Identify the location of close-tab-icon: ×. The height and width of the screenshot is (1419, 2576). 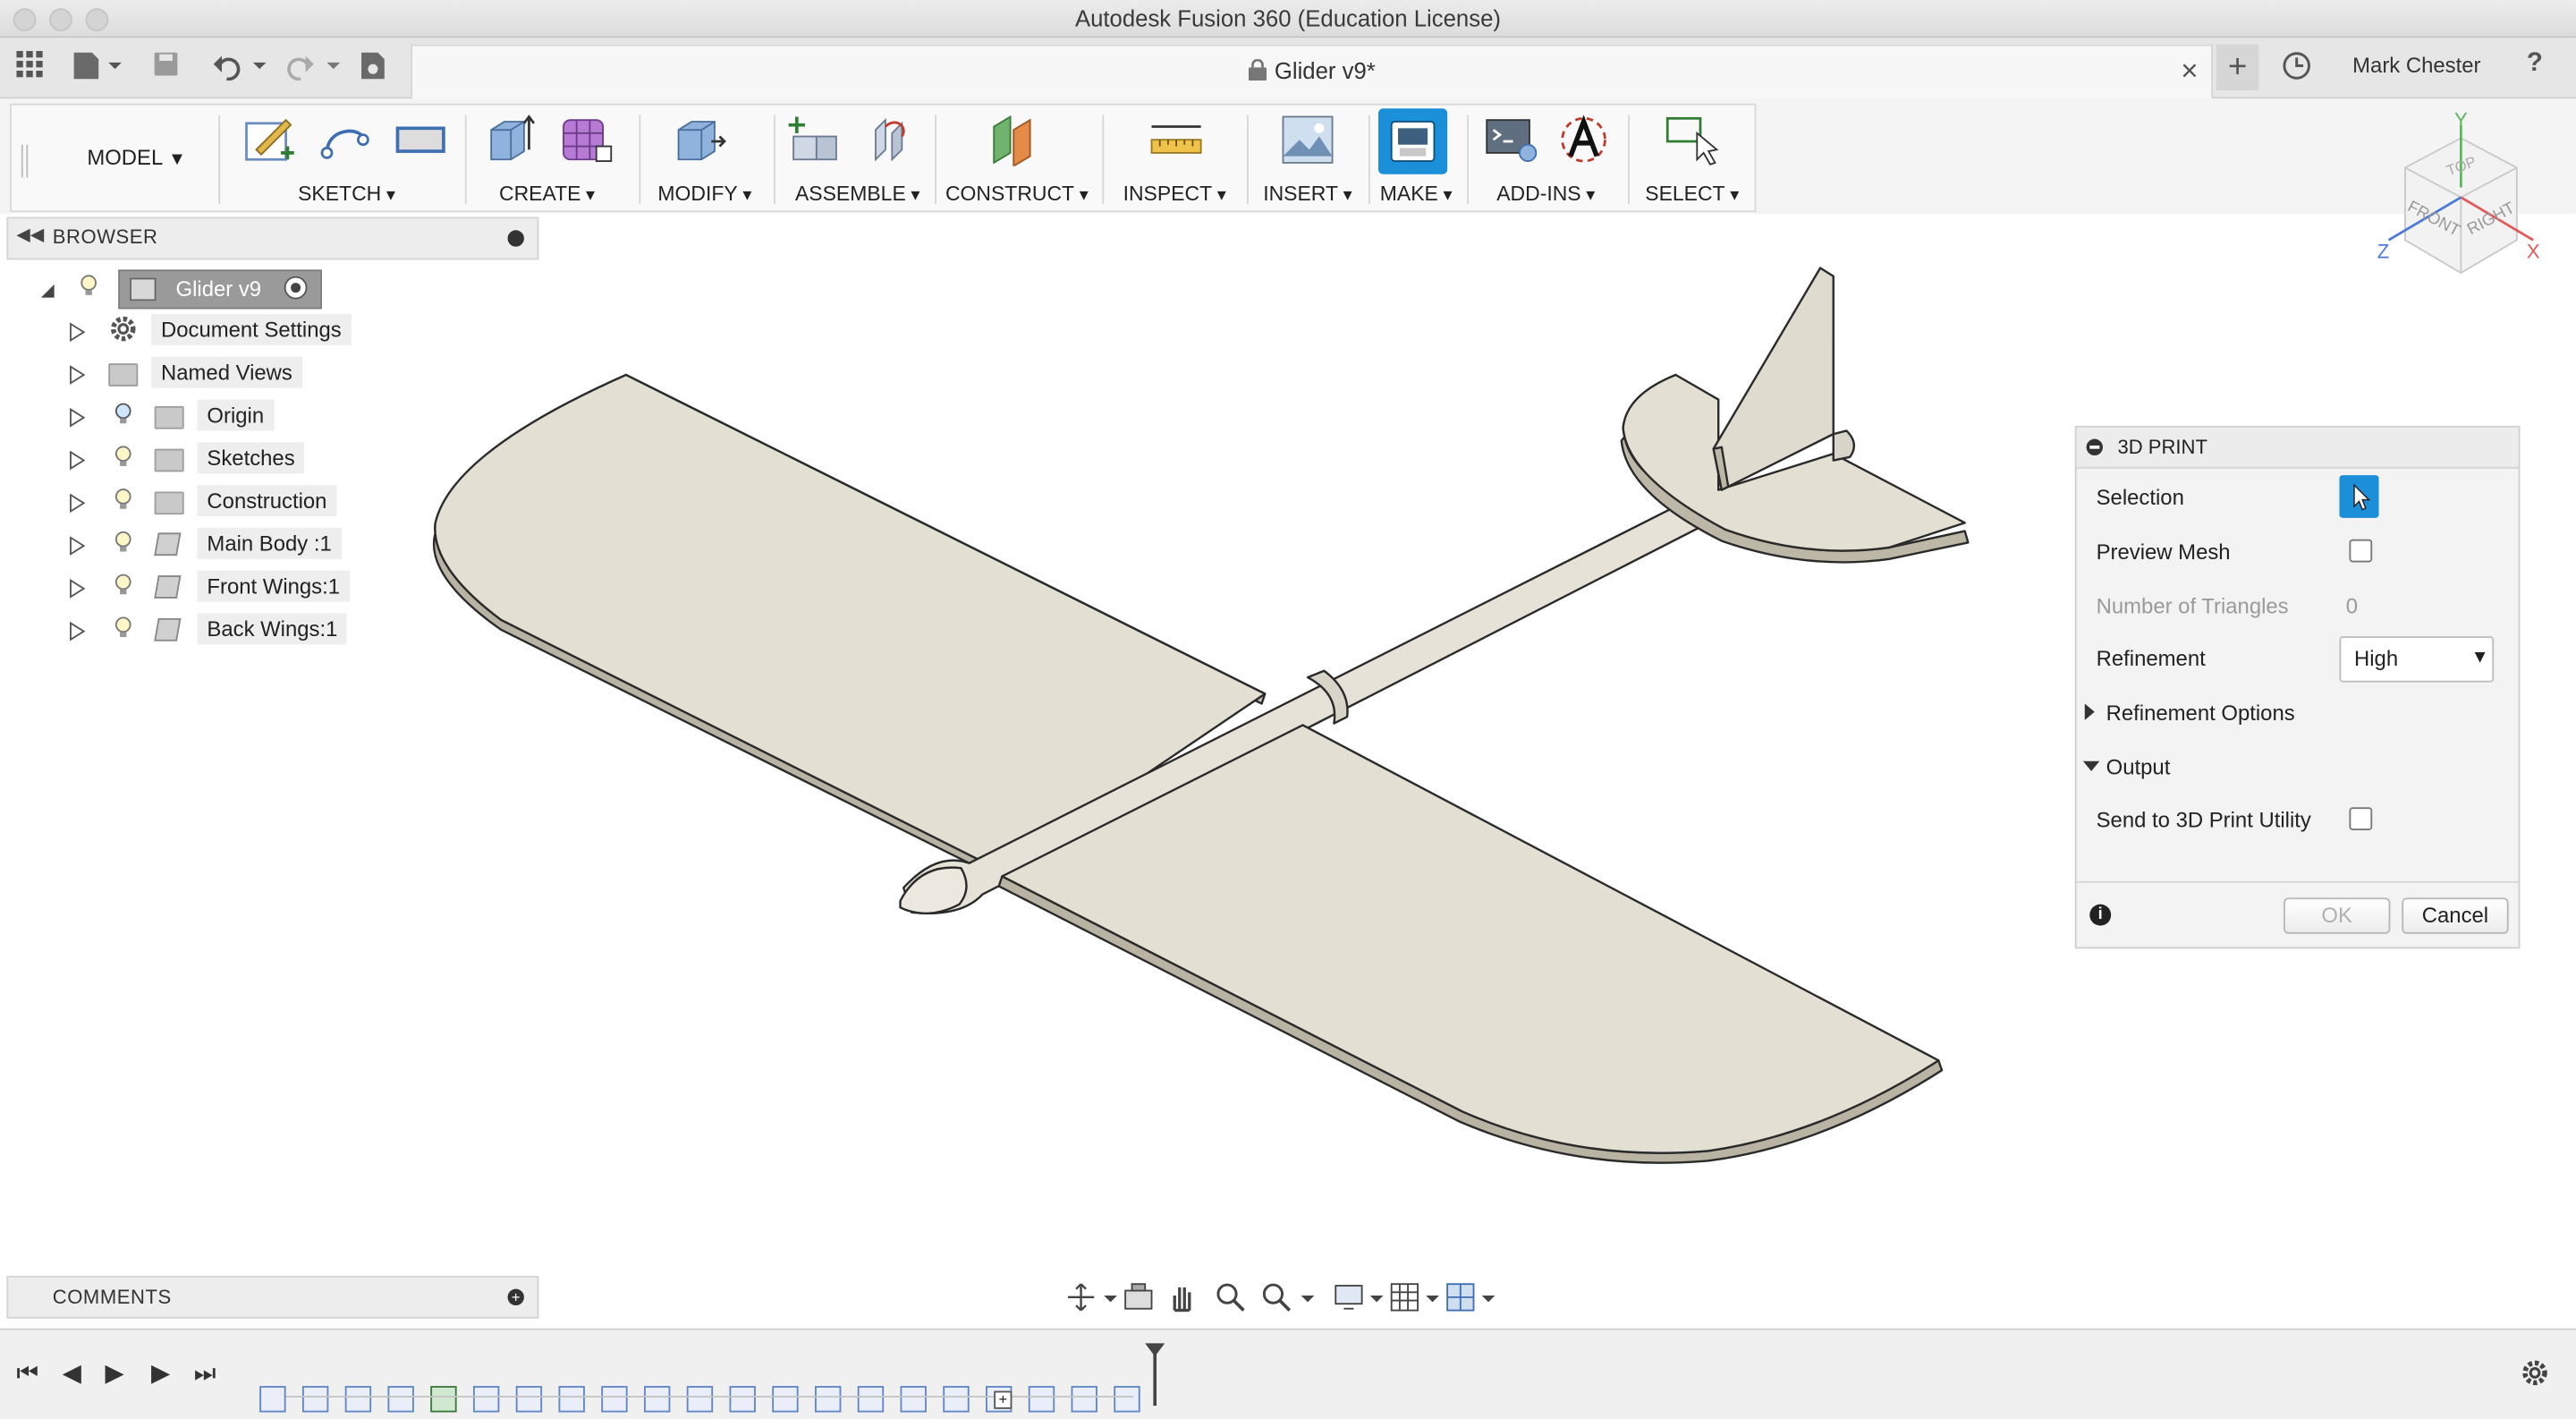
(2189, 70).